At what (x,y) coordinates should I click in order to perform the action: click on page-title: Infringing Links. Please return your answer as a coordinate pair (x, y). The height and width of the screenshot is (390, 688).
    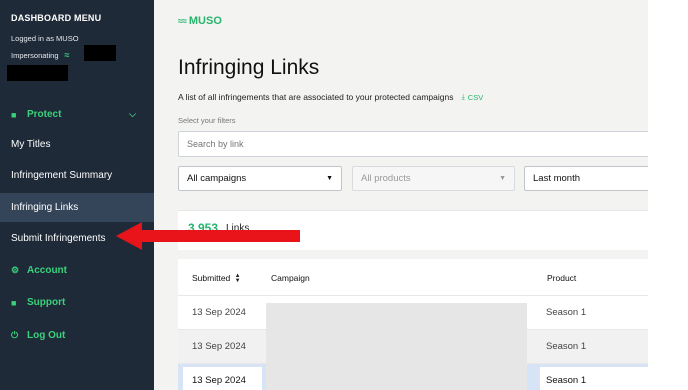
    Looking at the image, I should click on (249, 67).